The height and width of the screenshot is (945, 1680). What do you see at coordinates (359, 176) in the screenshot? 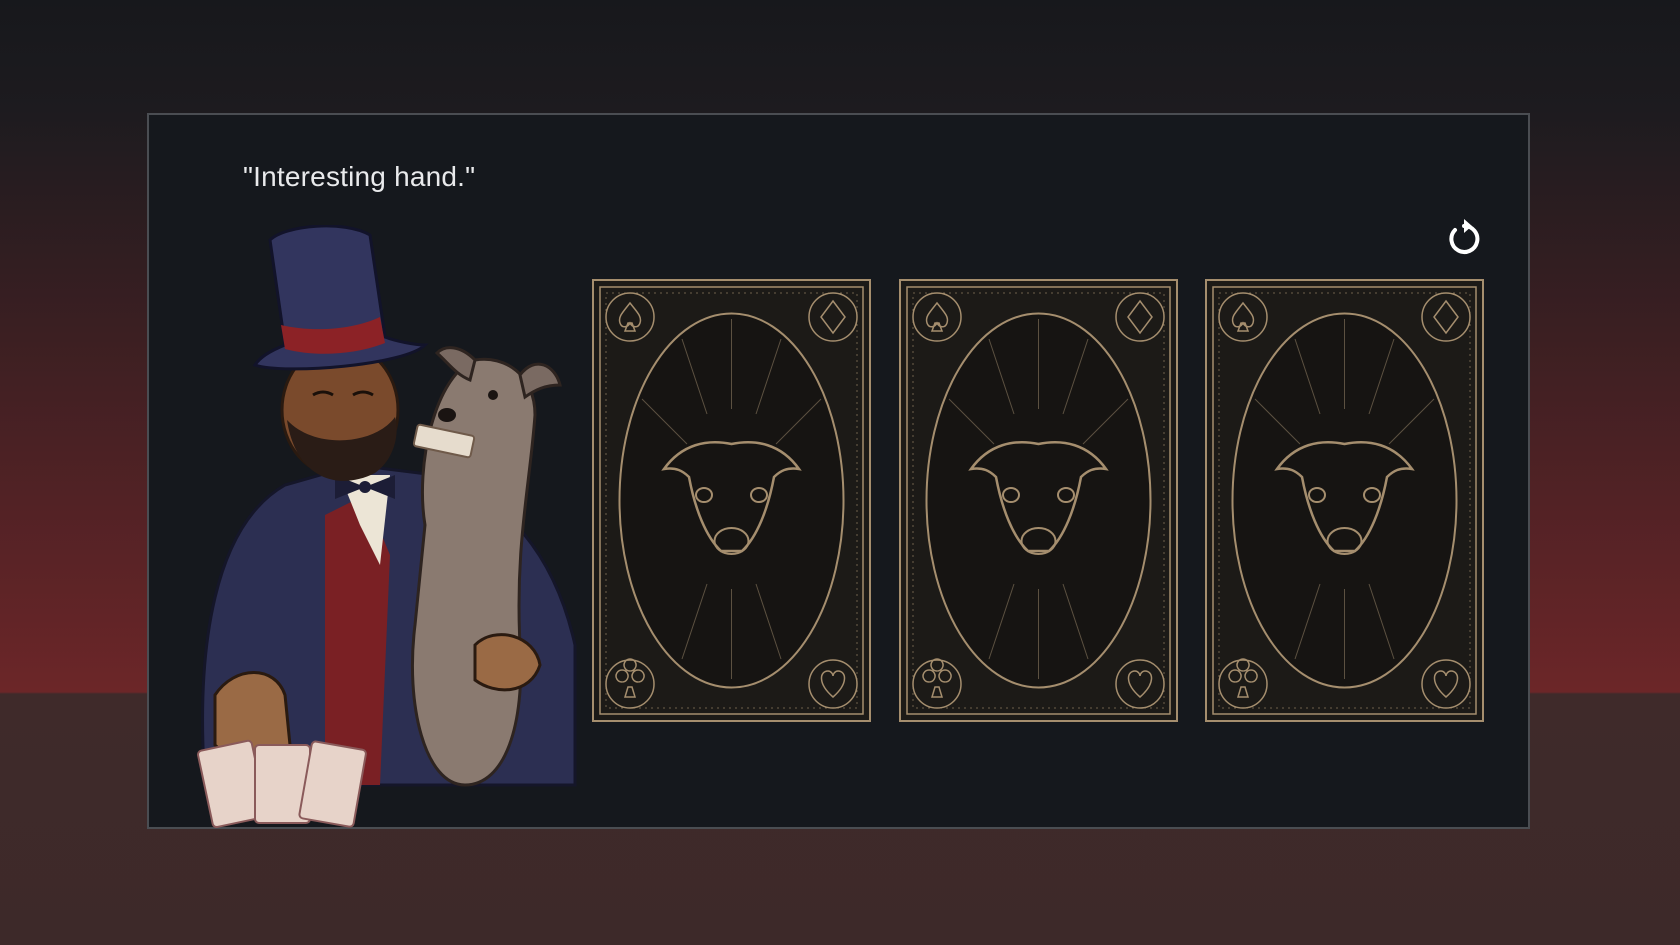
I see `dealer-quote: "Interesting hand."` at bounding box center [359, 176].